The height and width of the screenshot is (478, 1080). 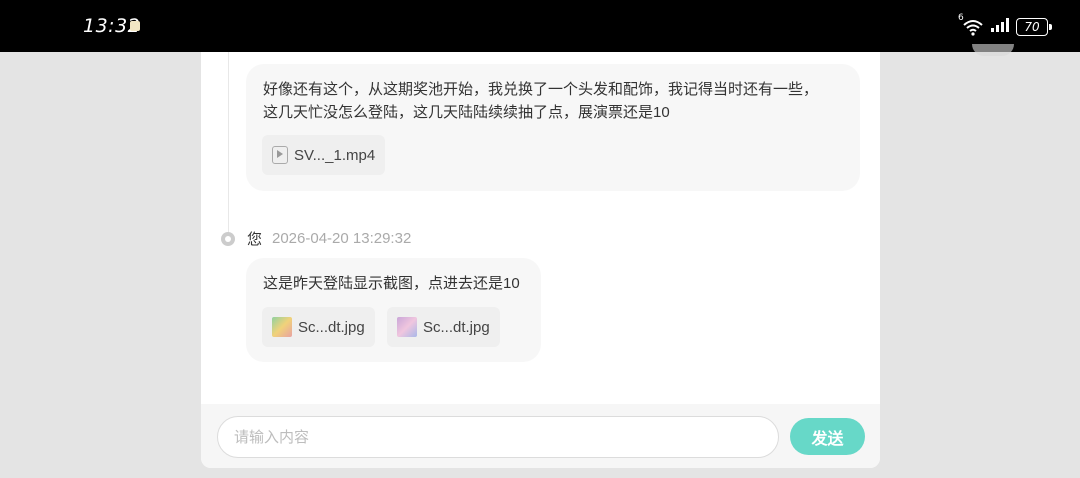 I want to click on message-text-line: 好像还有这个，从这期奖池开始，我兑换了一个头发和配饰，我记得当时还有一些，, so click(x=541, y=89).